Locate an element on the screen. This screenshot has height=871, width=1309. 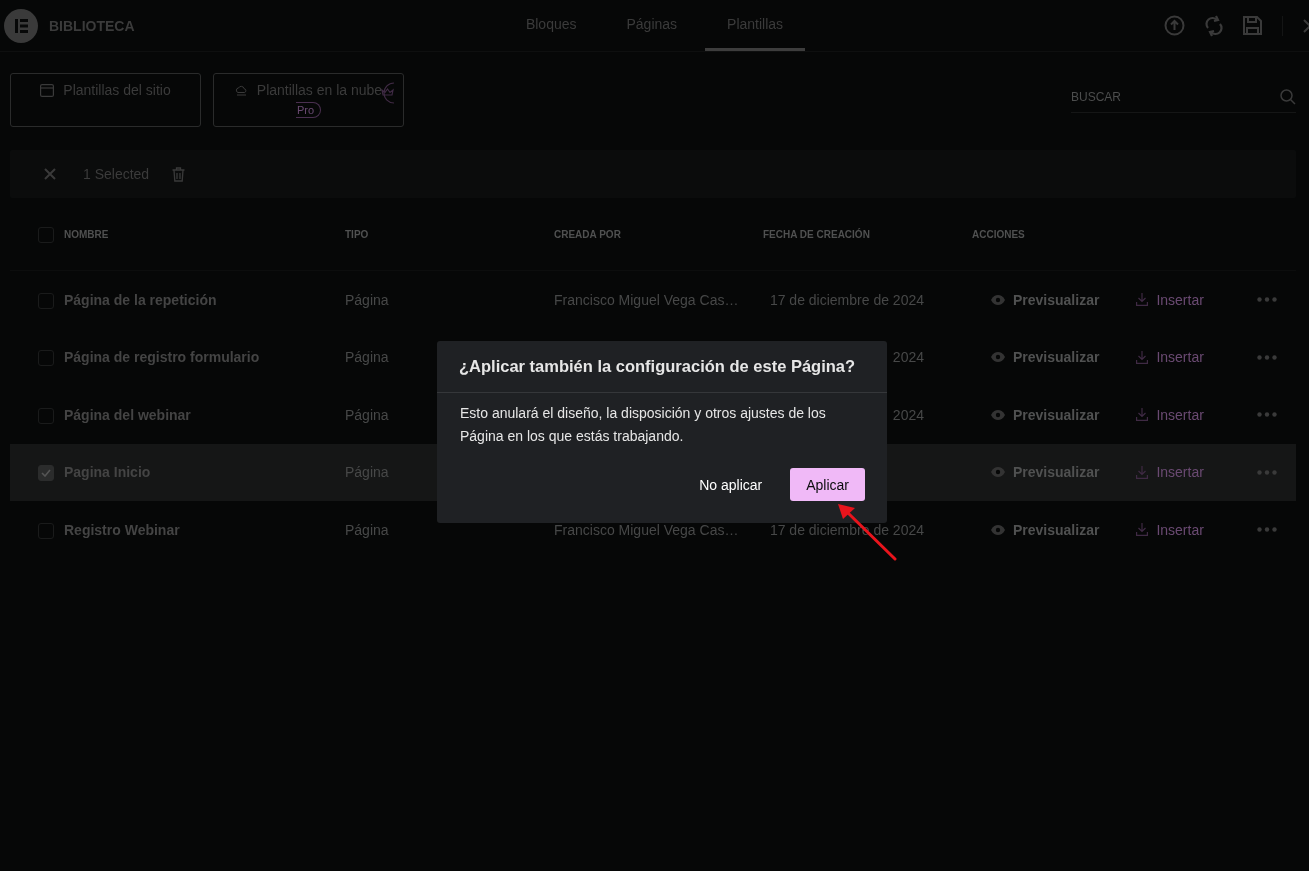
trash-icon is located at coordinates (179, 174).